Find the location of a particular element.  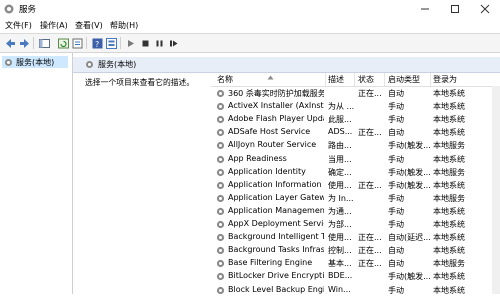

menu-action: 操作(A) is located at coordinates (54, 25).